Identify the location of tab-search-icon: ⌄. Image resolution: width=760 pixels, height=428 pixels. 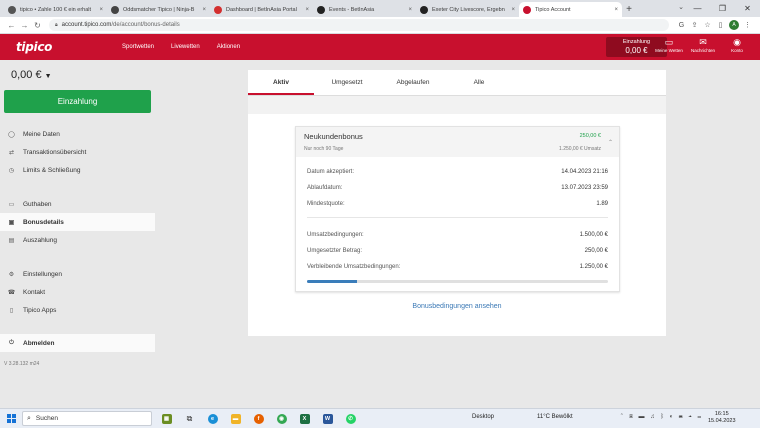
(681, 7).